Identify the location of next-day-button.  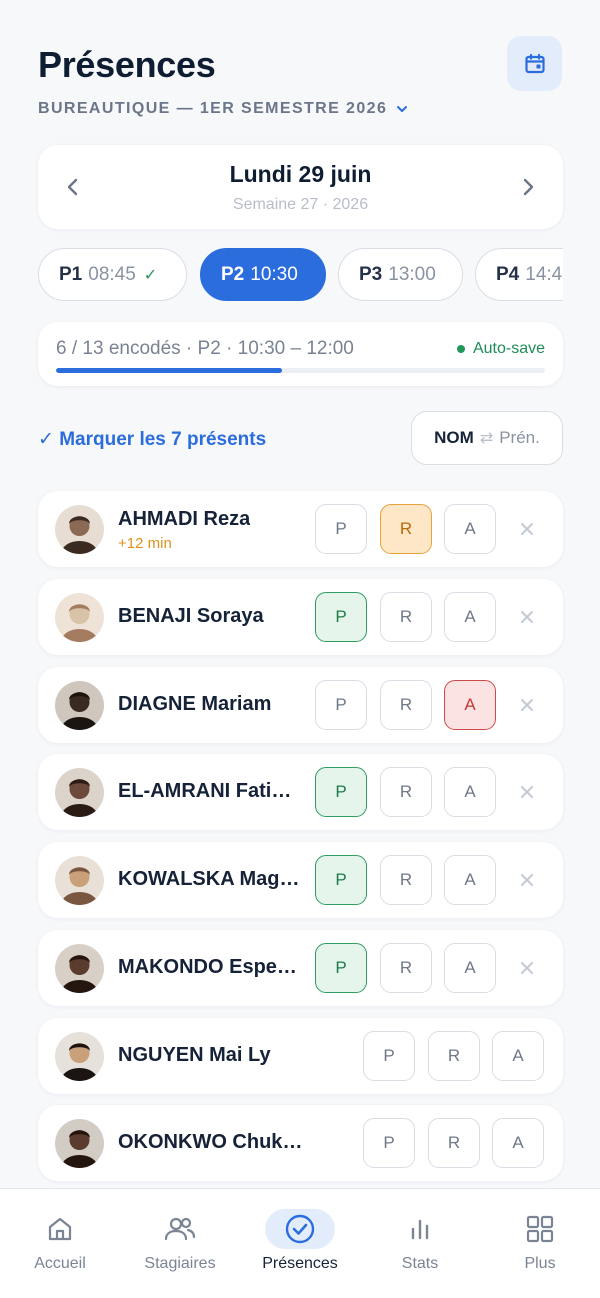
(528, 187).